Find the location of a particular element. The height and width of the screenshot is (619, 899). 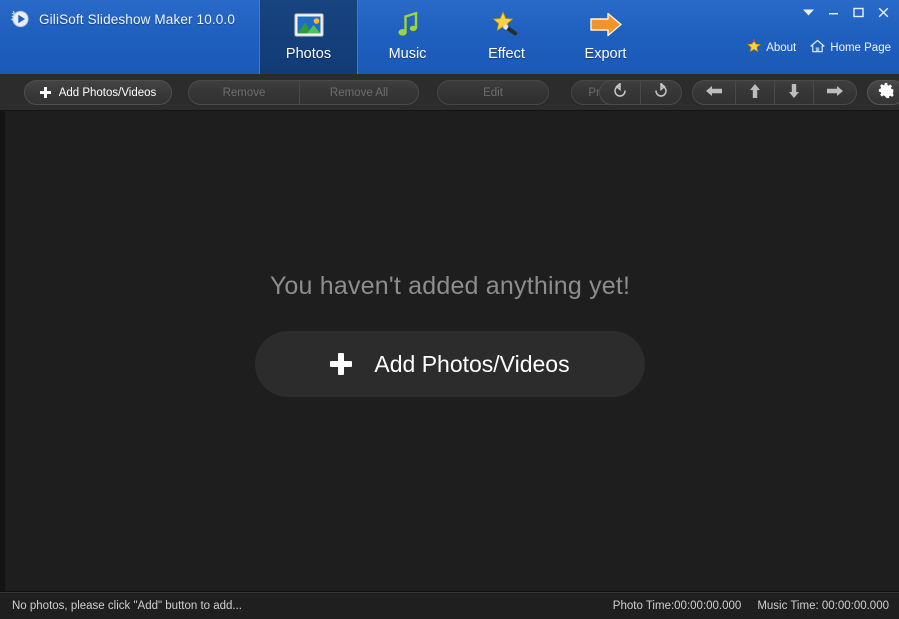

arrow-right-icon is located at coordinates (835, 92).